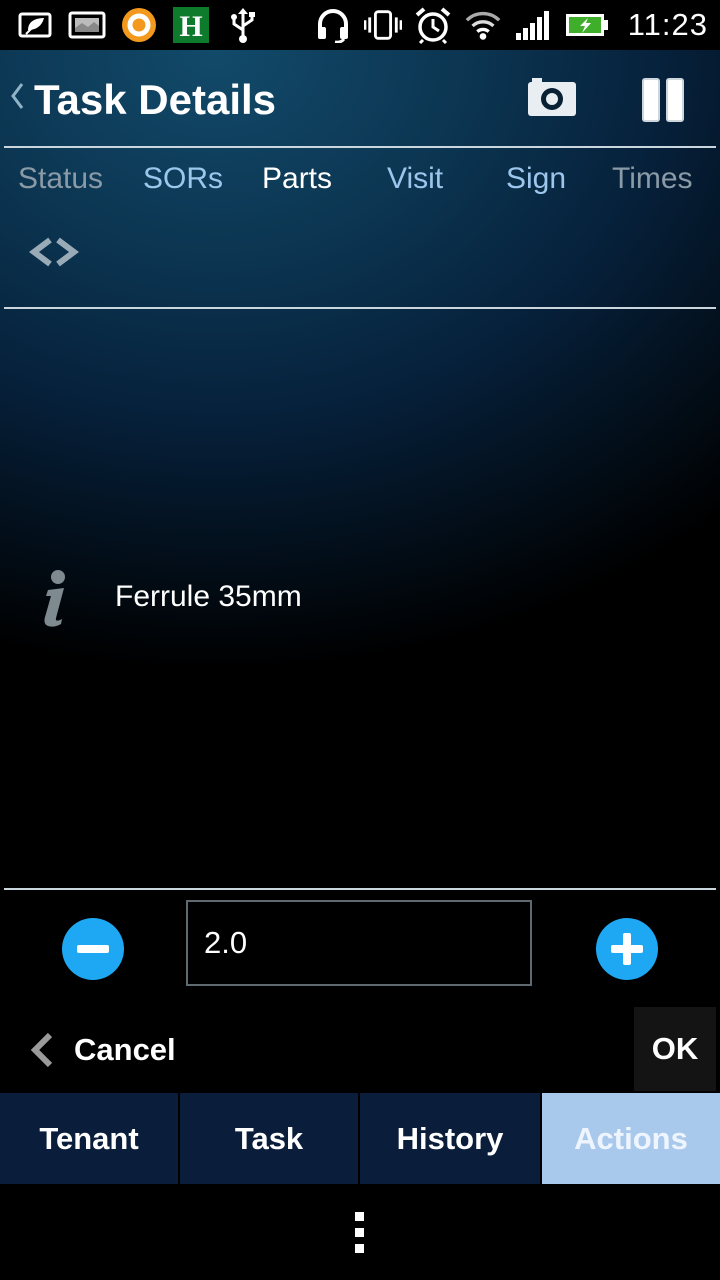 The image size is (720, 1280). What do you see at coordinates (360, 98) in the screenshot?
I see `app-header: Task Details` at bounding box center [360, 98].